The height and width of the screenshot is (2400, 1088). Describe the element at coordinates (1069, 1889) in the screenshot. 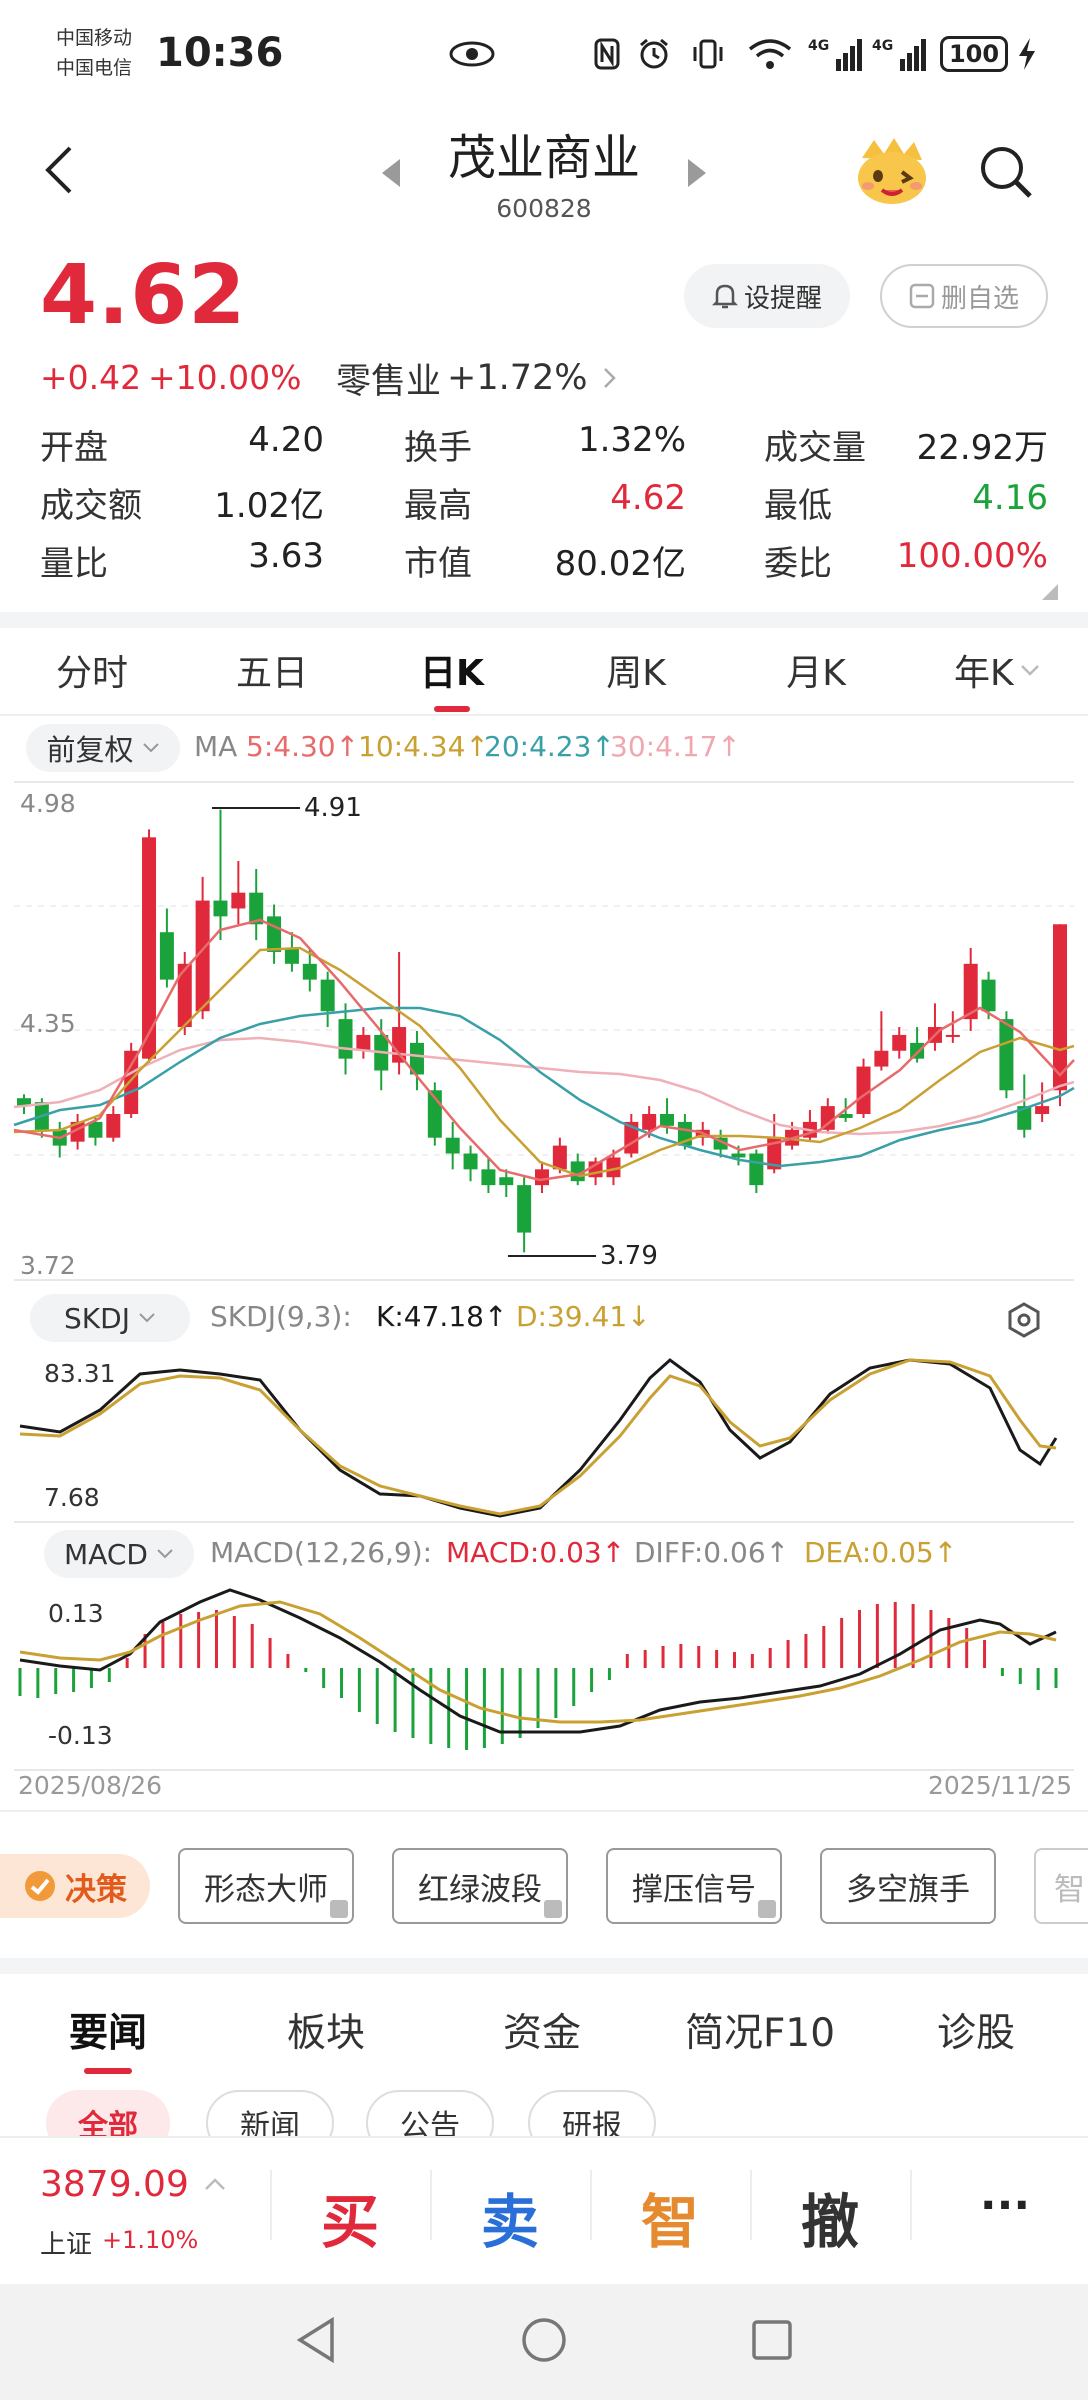

I see `tool-smart-label: 智` at that location.